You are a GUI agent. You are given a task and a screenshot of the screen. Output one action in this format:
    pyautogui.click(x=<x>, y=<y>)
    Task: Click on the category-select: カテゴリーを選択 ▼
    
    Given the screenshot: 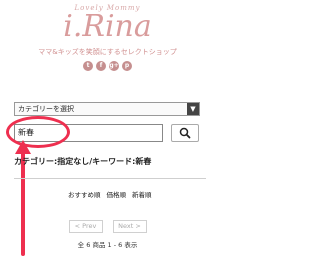 What is the action you would take?
    pyautogui.click(x=107, y=109)
    